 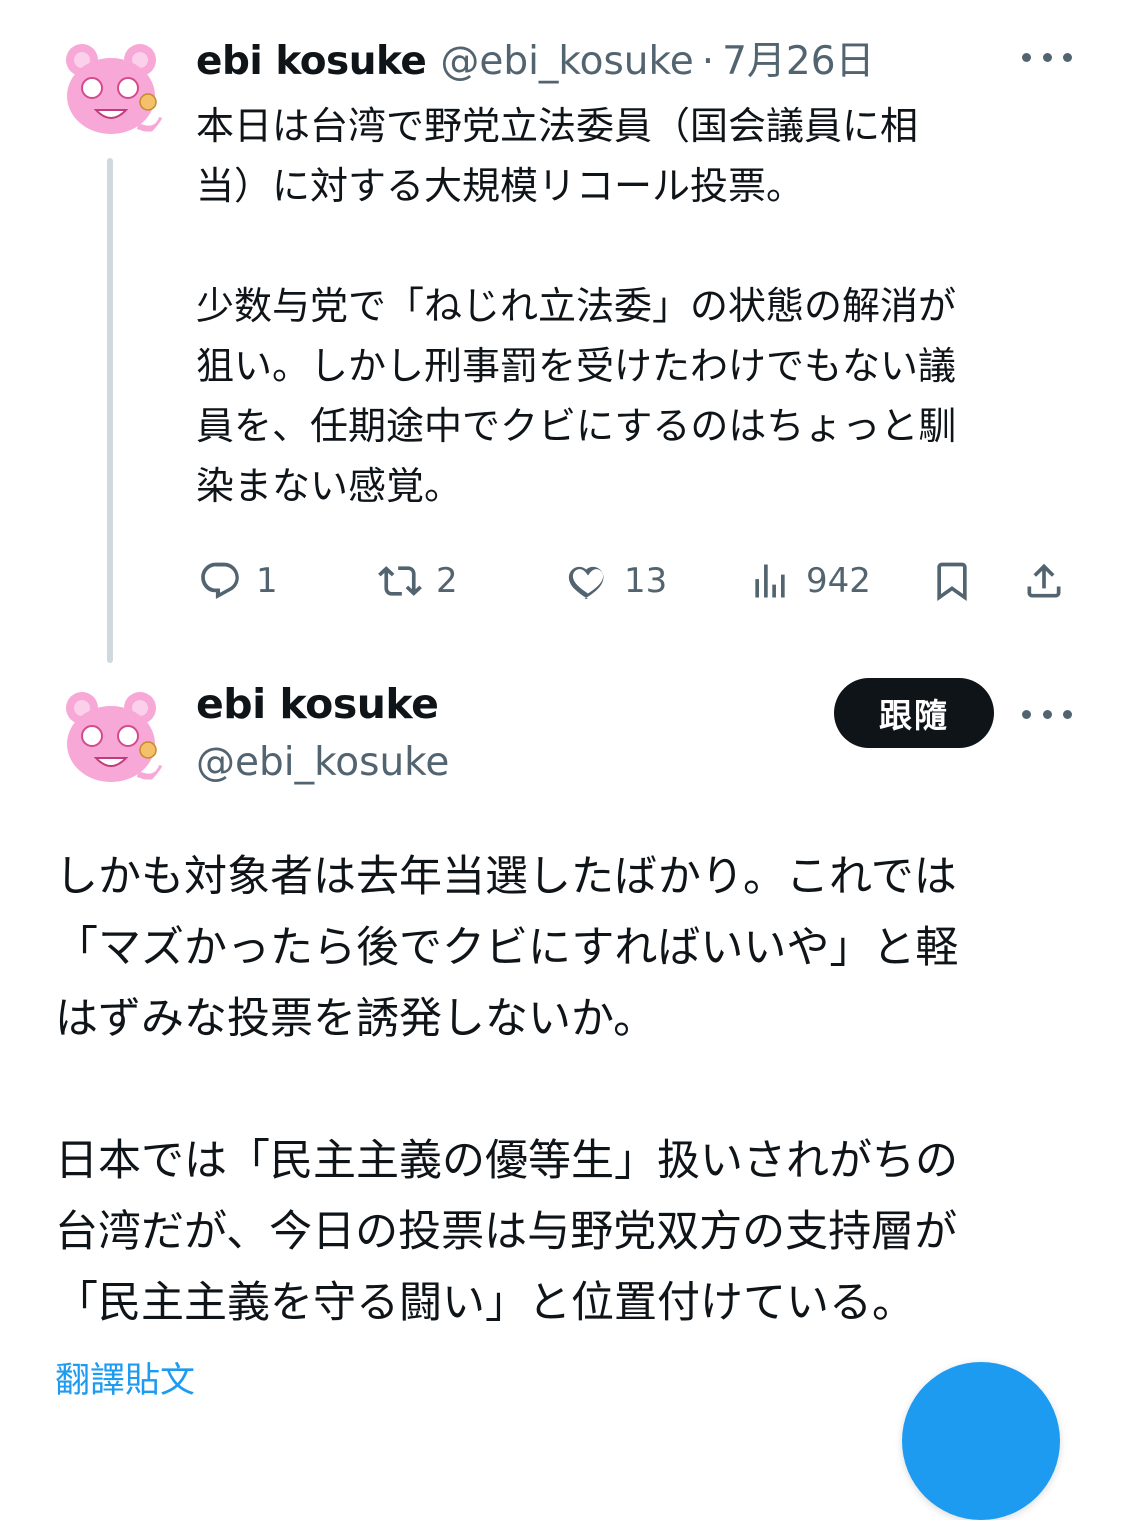 I want to click on tweet-date: 7月26日, so click(x=798, y=58).